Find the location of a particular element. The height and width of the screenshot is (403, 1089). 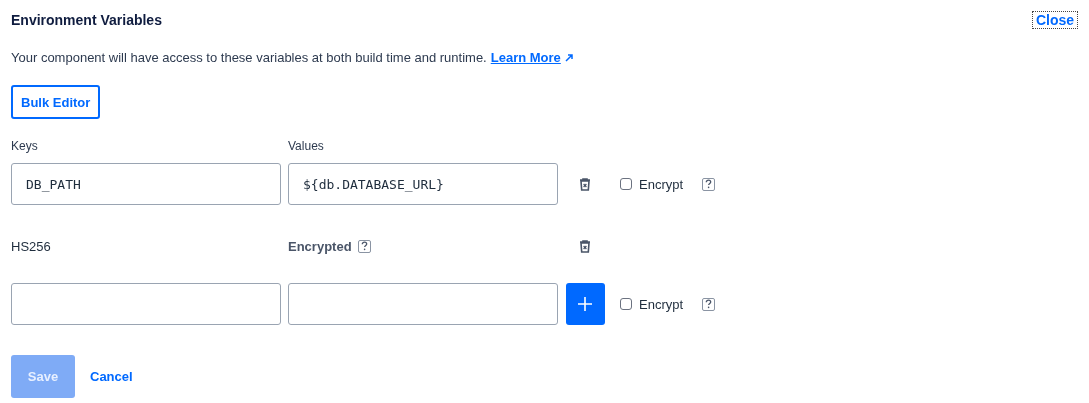

encrypted-label: Encrypted is located at coordinates (320, 246).